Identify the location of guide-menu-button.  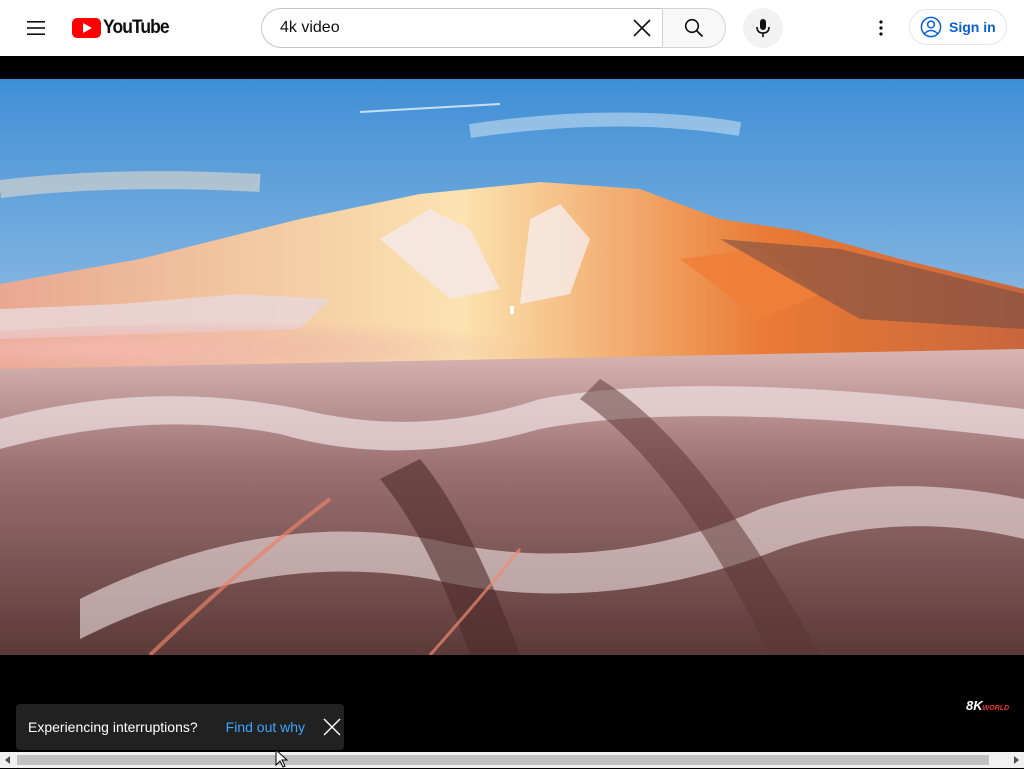
(36, 28).